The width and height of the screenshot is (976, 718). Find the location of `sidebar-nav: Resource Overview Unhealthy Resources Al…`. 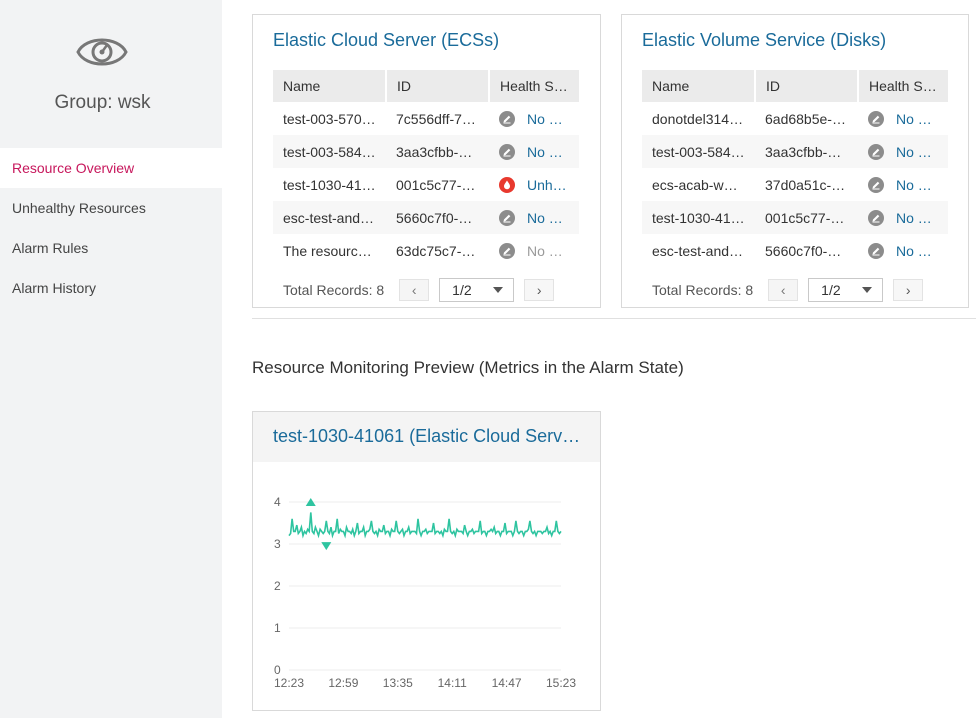

sidebar-nav: Resource Overview Unhealthy Resources Al… is located at coordinates (111, 228).